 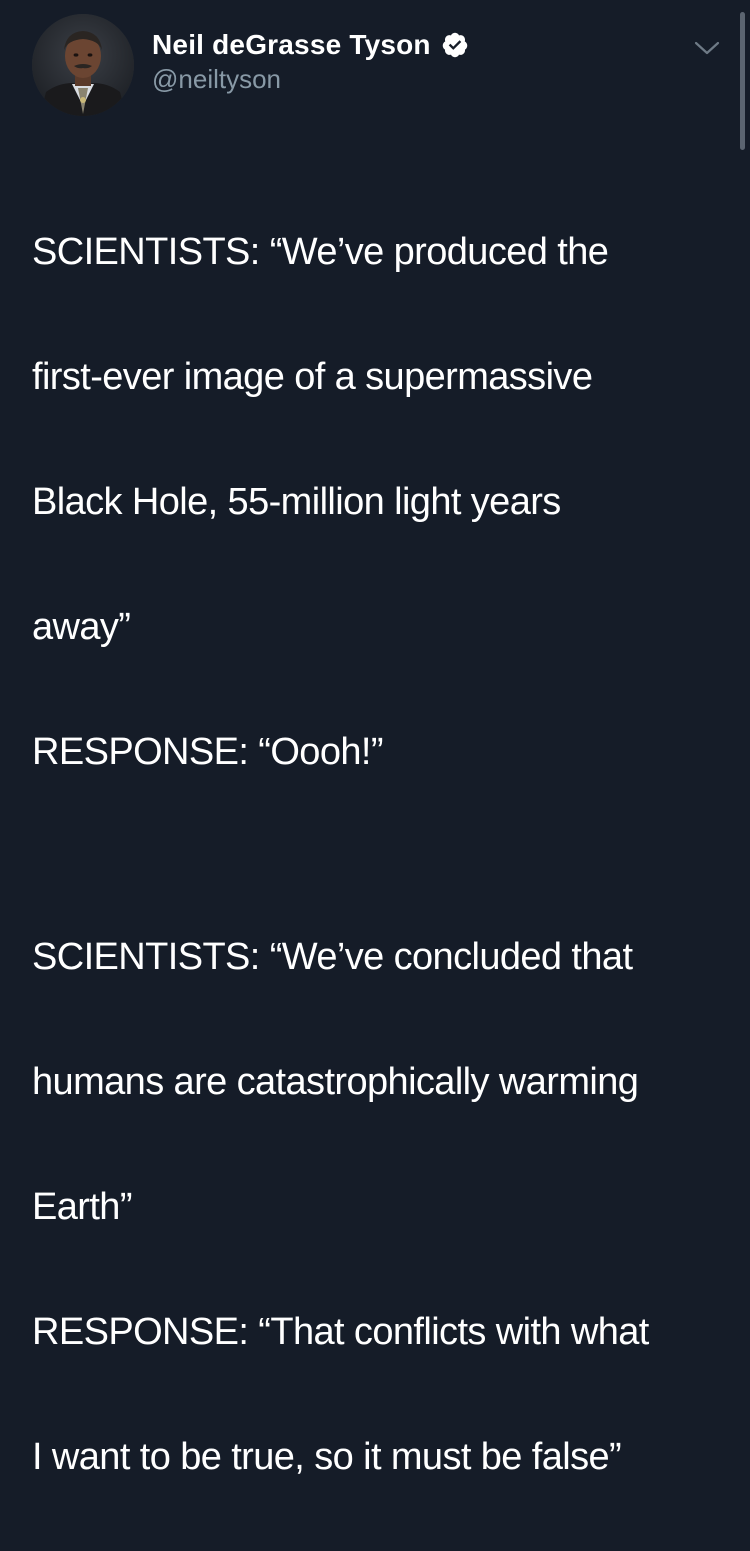 What do you see at coordinates (382, 752) in the screenshot?
I see `tweet-line: RESPONSE: “Oooh!”` at bounding box center [382, 752].